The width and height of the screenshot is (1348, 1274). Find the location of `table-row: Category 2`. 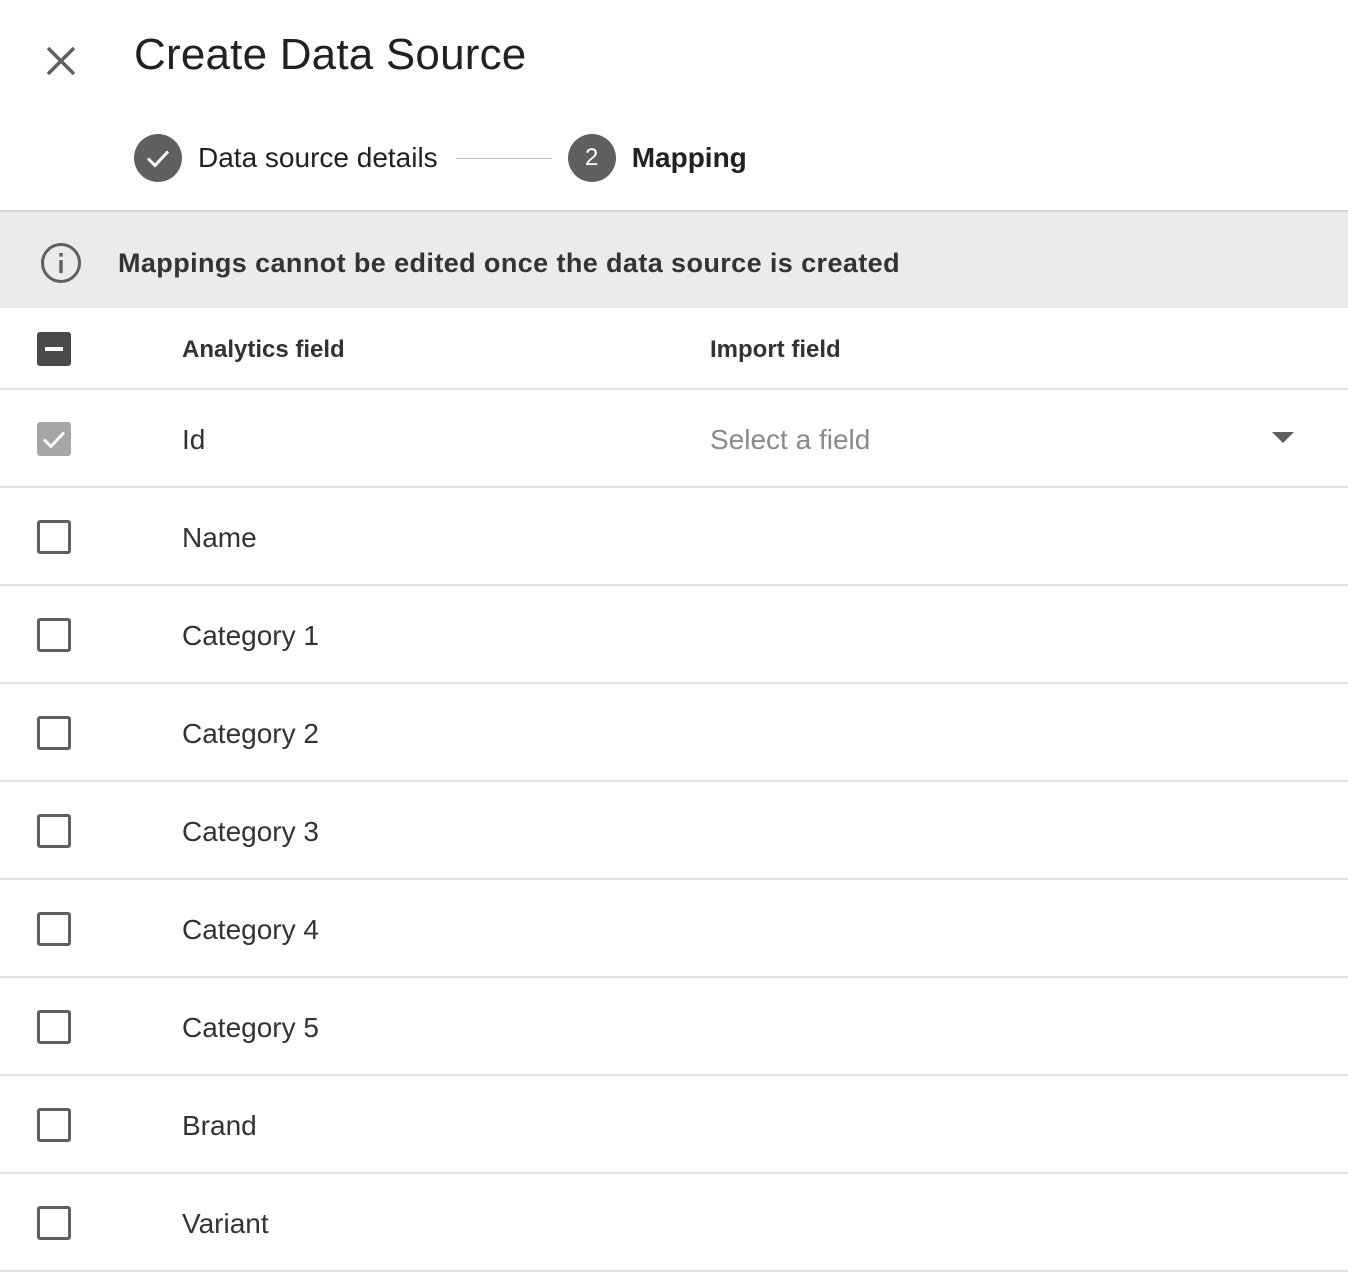

table-row: Category 2 is located at coordinates (674, 733).